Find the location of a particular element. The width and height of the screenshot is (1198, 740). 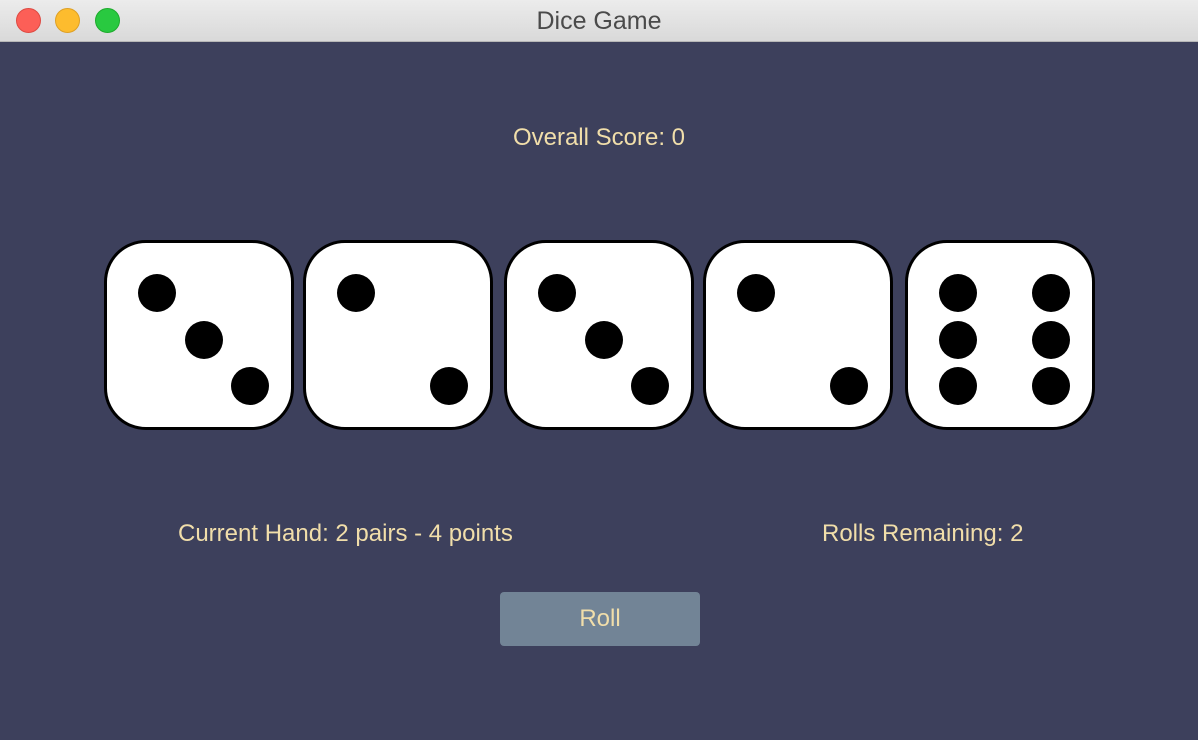

current-hand-label: Current Hand: 2 pairs - 4 points is located at coordinates (345, 533).